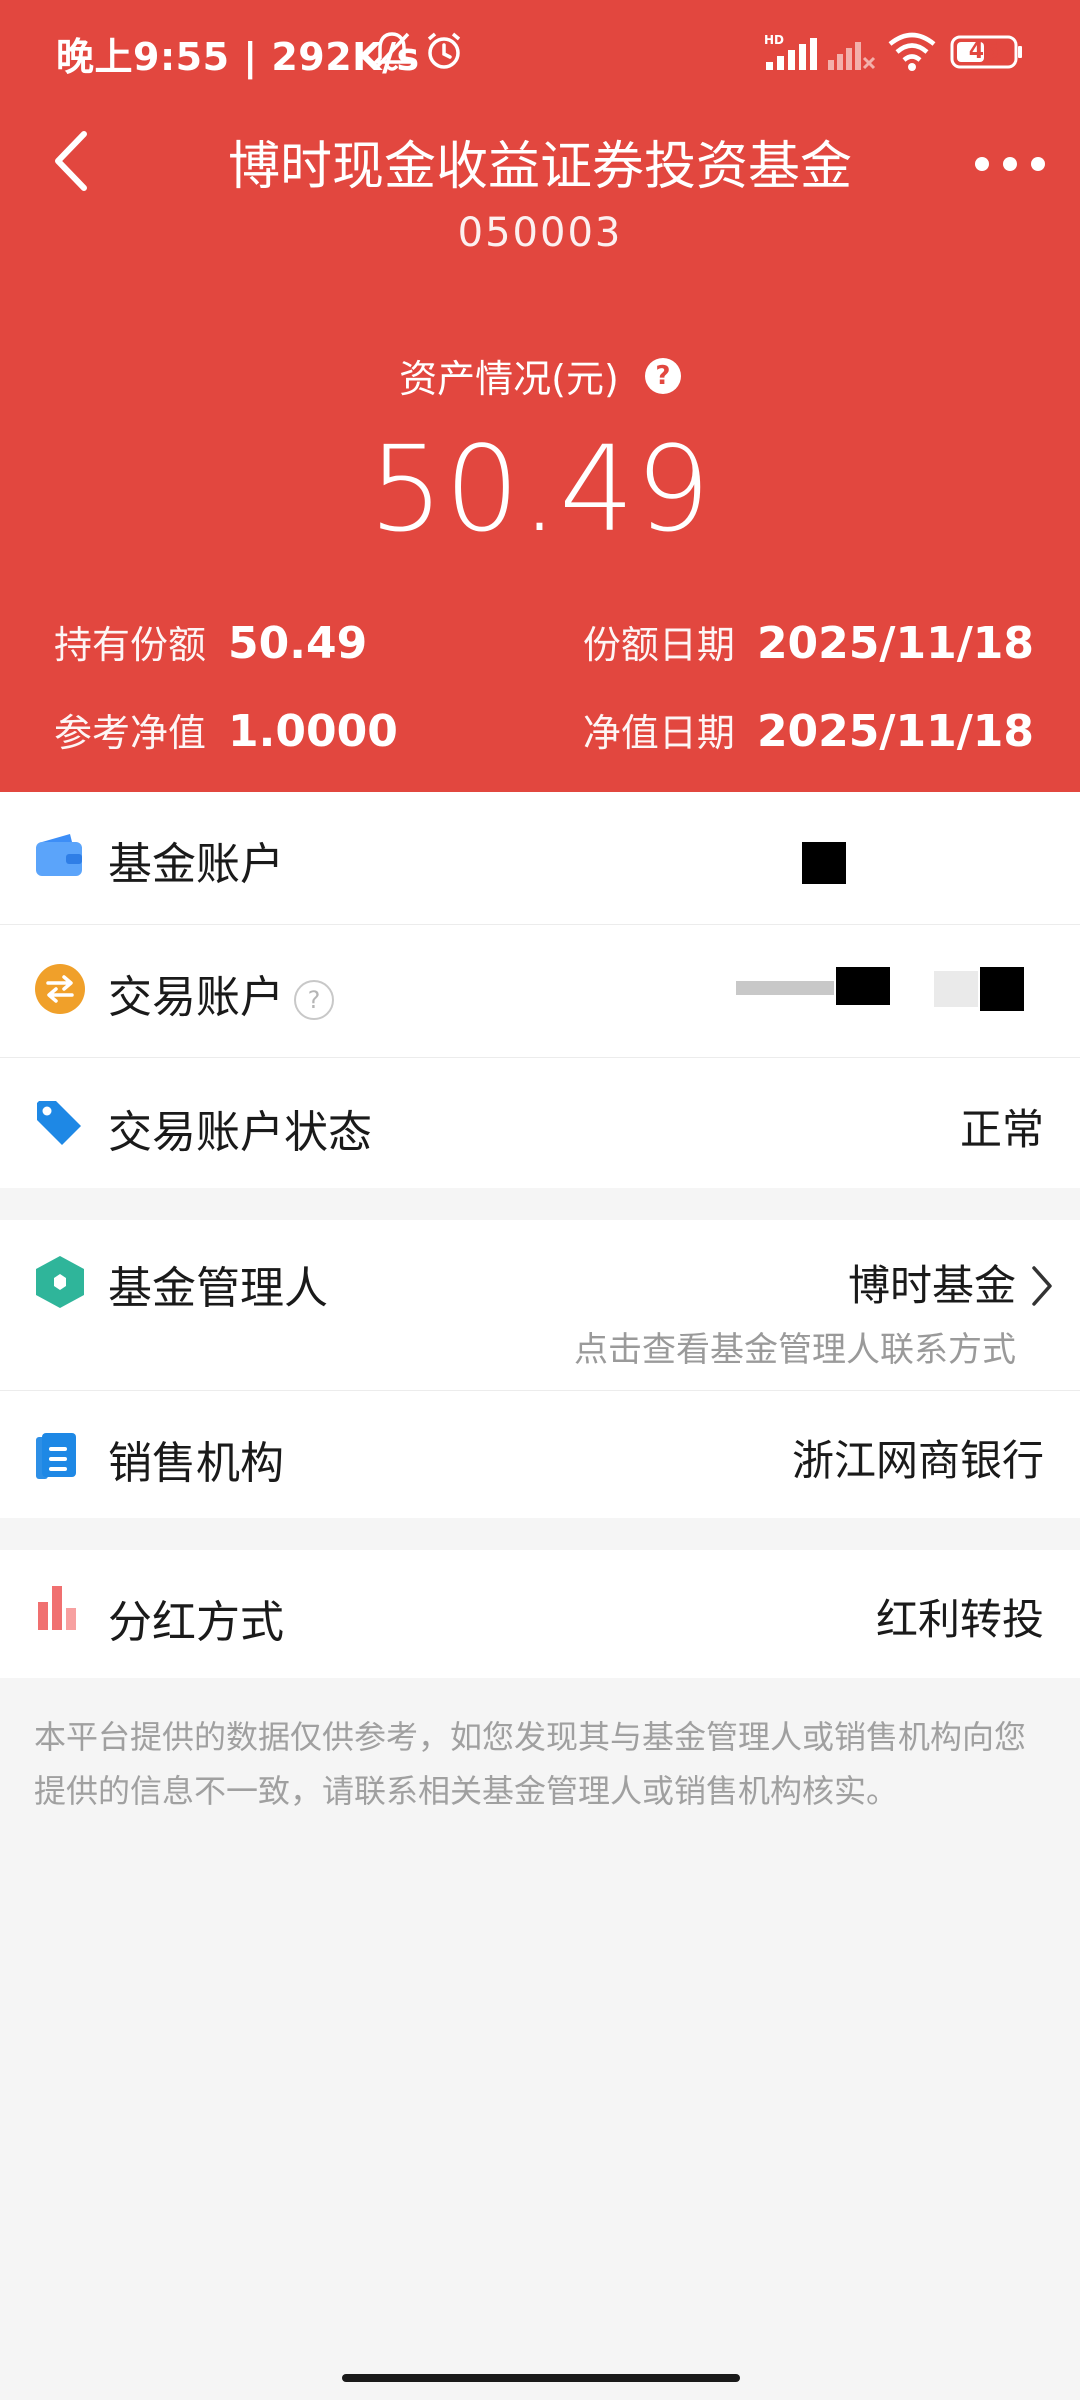  What do you see at coordinates (218, 1288) in the screenshot?
I see `fund-manager-label: 基金管理人` at bounding box center [218, 1288].